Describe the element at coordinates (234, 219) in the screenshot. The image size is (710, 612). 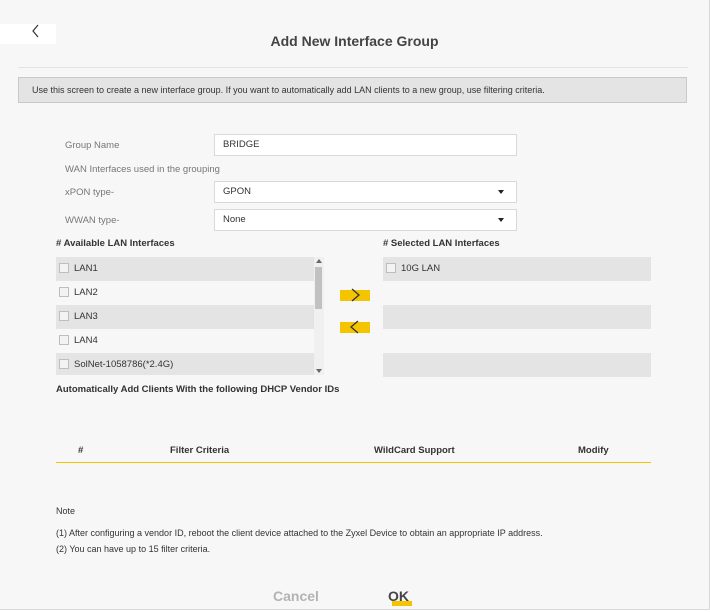
I see `wwan-type-value: None` at that location.